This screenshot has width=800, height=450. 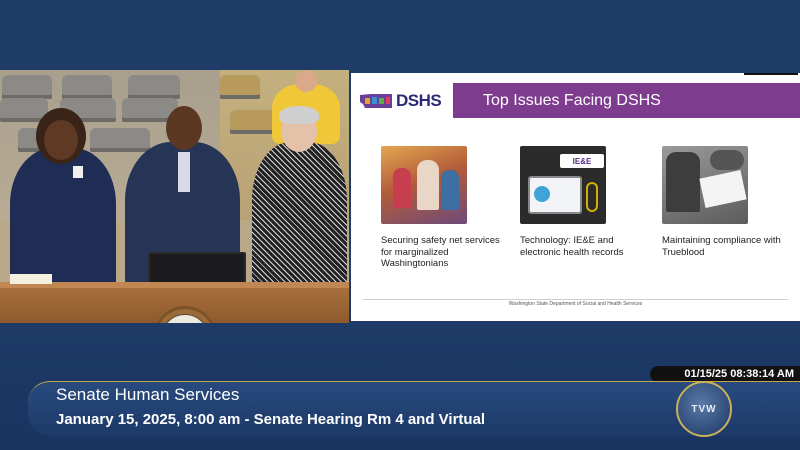 What do you see at coordinates (148, 394) in the screenshot?
I see `program-title: Senate Human Services` at bounding box center [148, 394].